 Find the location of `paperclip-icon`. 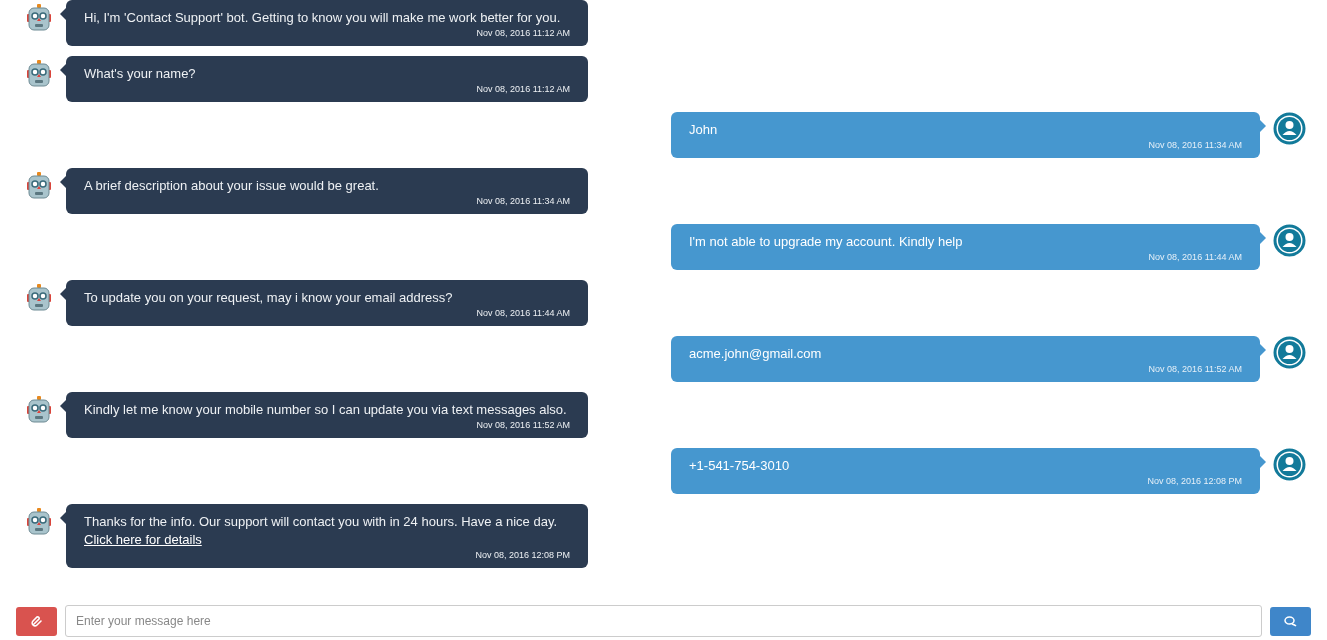

paperclip-icon is located at coordinates (36, 621).